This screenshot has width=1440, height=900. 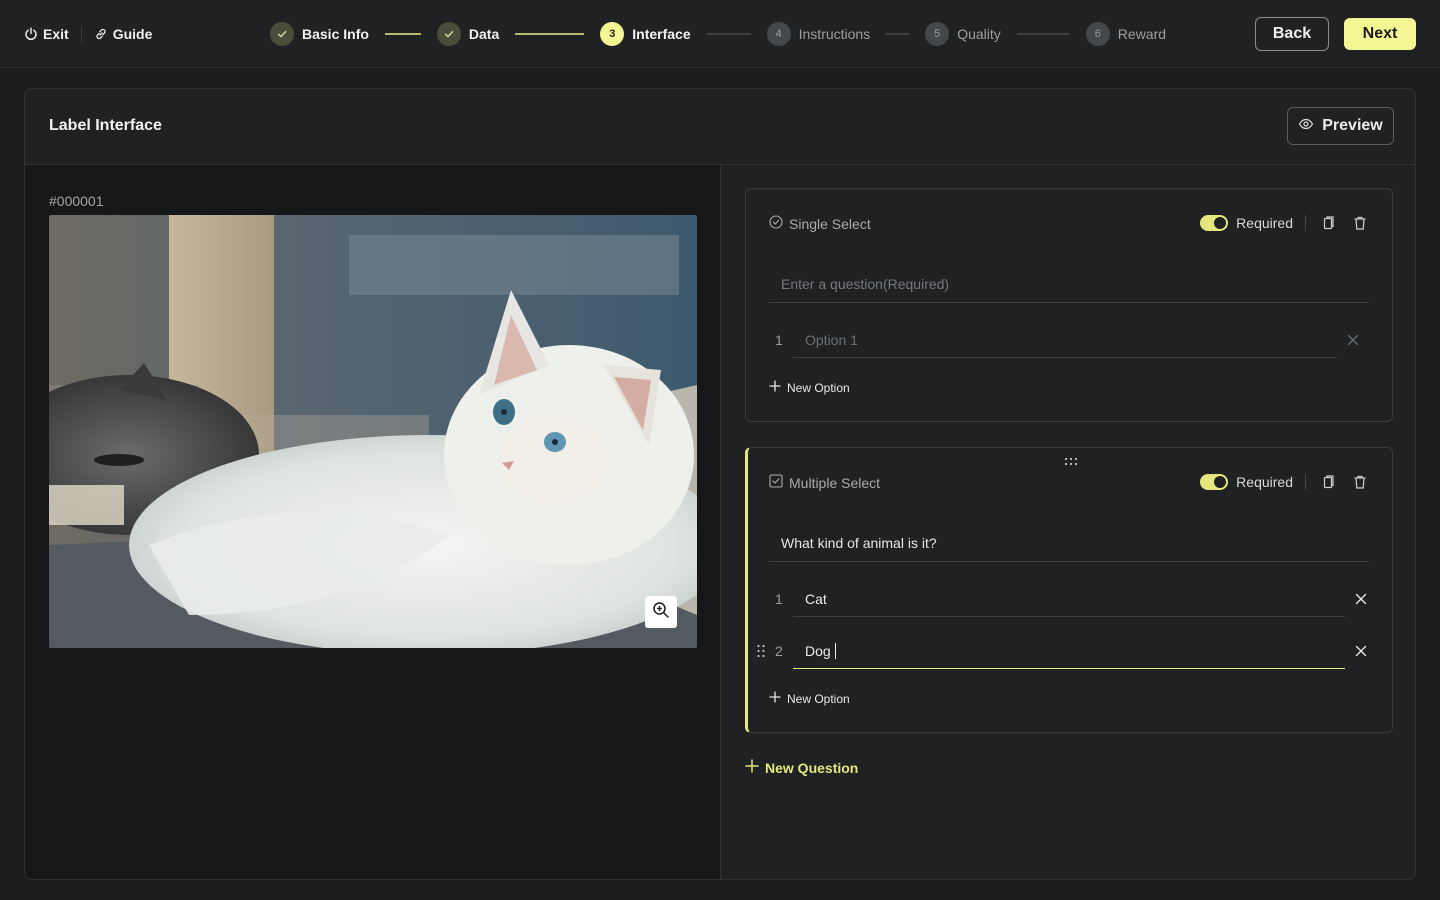 I want to click on guide-link: Guide, so click(x=123, y=34).